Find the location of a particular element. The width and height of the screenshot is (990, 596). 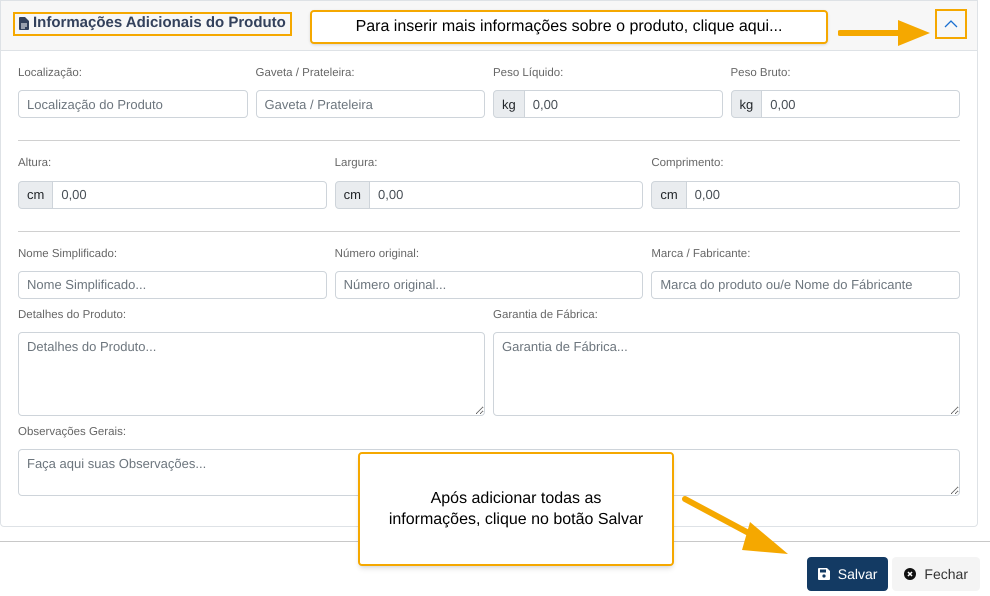

field-label: Gaveta / Prateleira: is located at coordinates (306, 73).